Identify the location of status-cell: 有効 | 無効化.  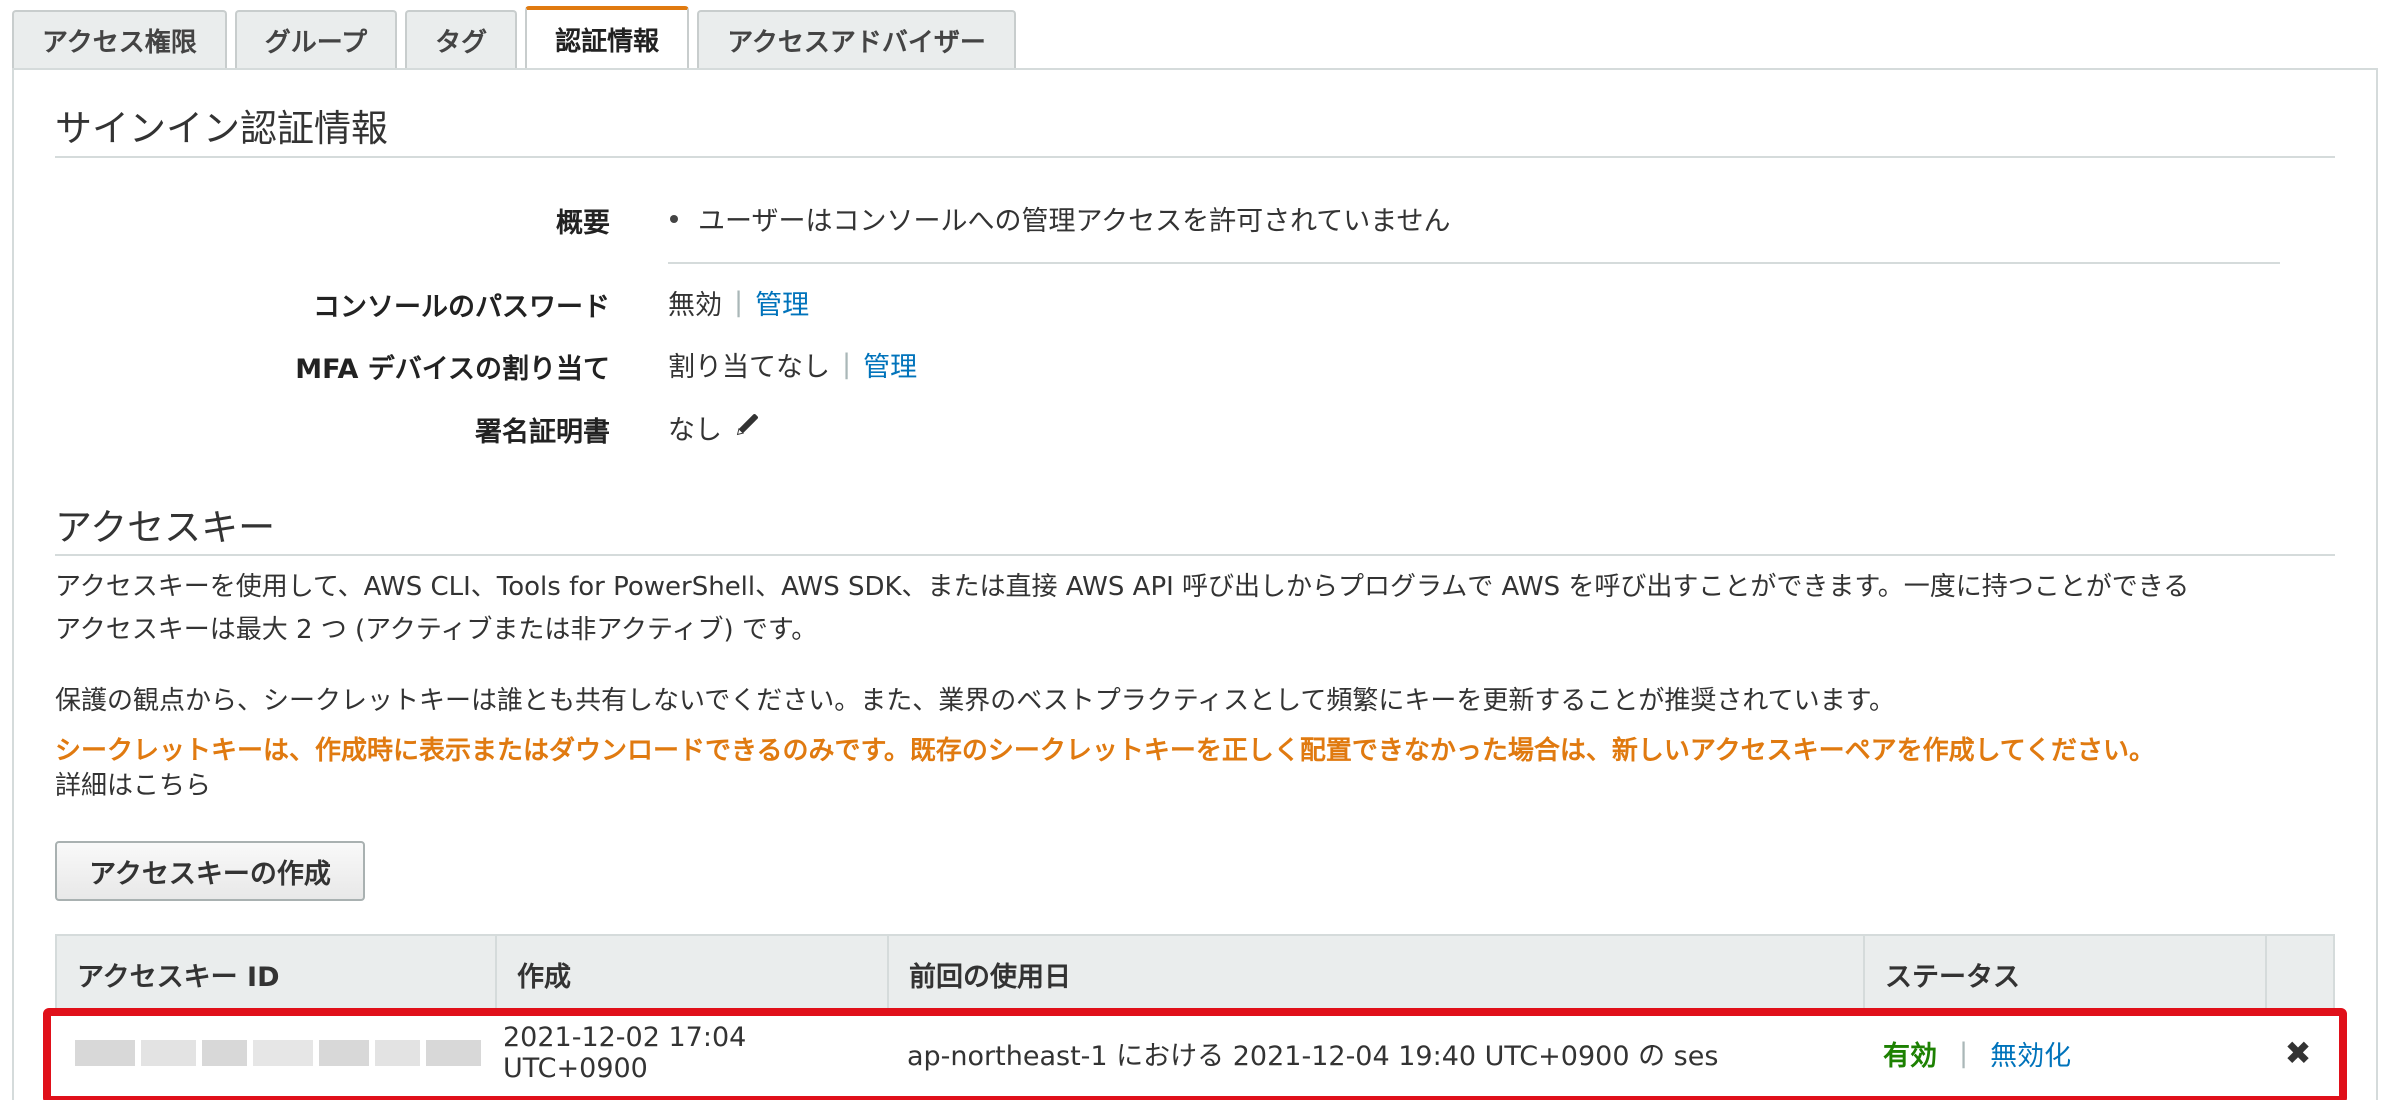
(2064, 1053).